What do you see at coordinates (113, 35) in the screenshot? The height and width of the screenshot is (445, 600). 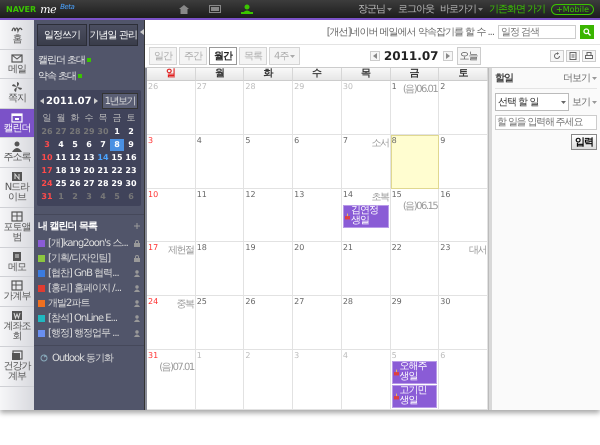 I see `sidebar-button: 기념일 관리` at bounding box center [113, 35].